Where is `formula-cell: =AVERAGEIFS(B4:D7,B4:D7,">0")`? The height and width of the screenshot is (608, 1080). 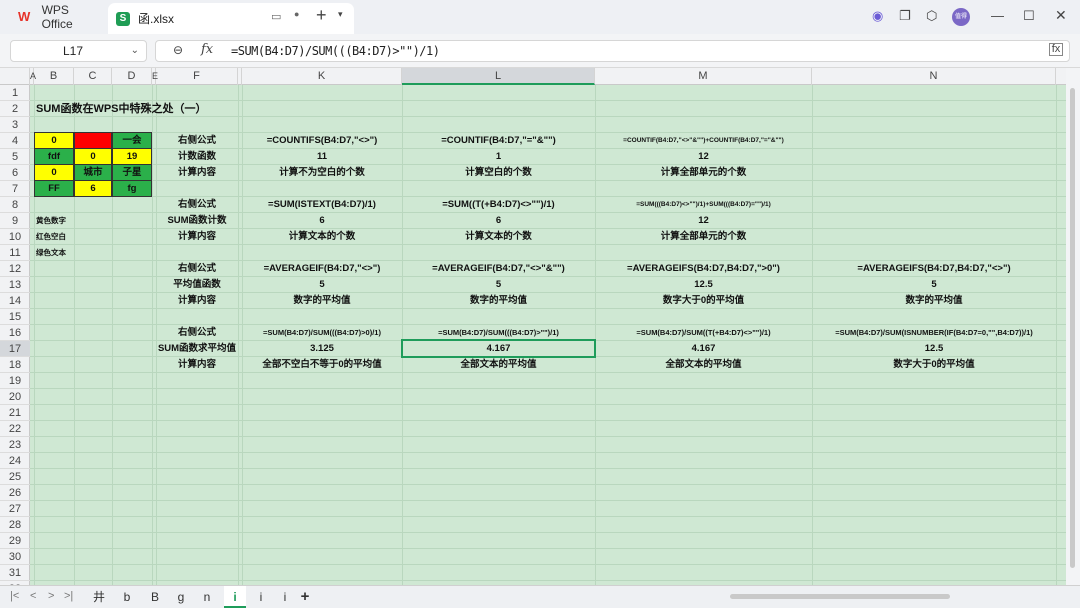 formula-cell: =AVERAGEIFS(B4:D7,B4:D7,">0") is located at coordinates (703, 269).